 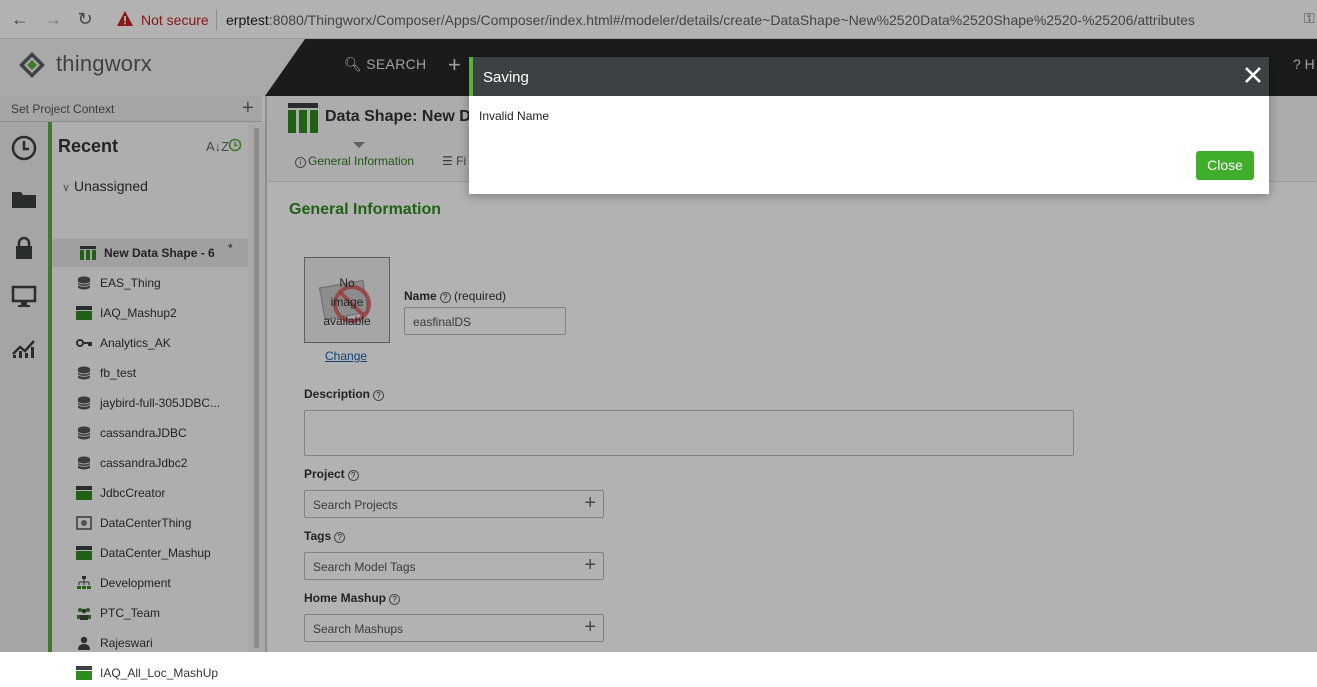 What do you see at coordinates (869, 76) in the screenshot?
I see `dialog-header: Saving` at bounding box center [869, 76].